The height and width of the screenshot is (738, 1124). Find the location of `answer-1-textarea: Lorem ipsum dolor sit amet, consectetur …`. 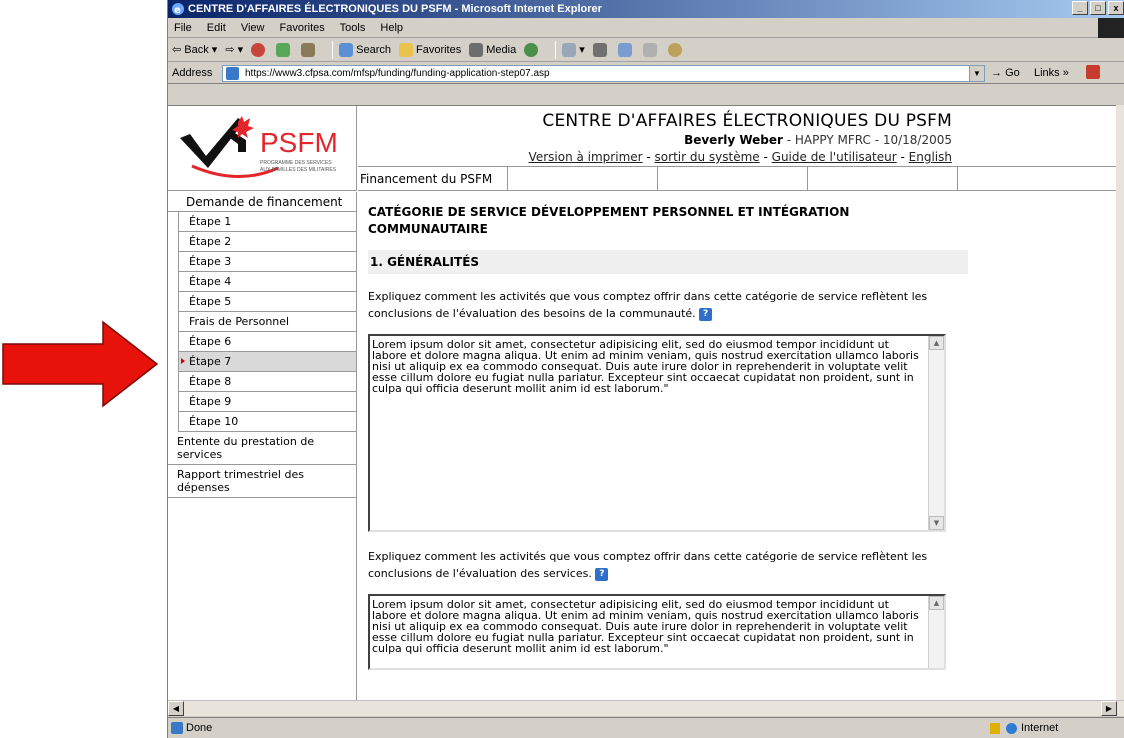

answer-1-textarea: Lorem ipsum dolor sit amet, consectetur … is located at coordinates (657, 433).